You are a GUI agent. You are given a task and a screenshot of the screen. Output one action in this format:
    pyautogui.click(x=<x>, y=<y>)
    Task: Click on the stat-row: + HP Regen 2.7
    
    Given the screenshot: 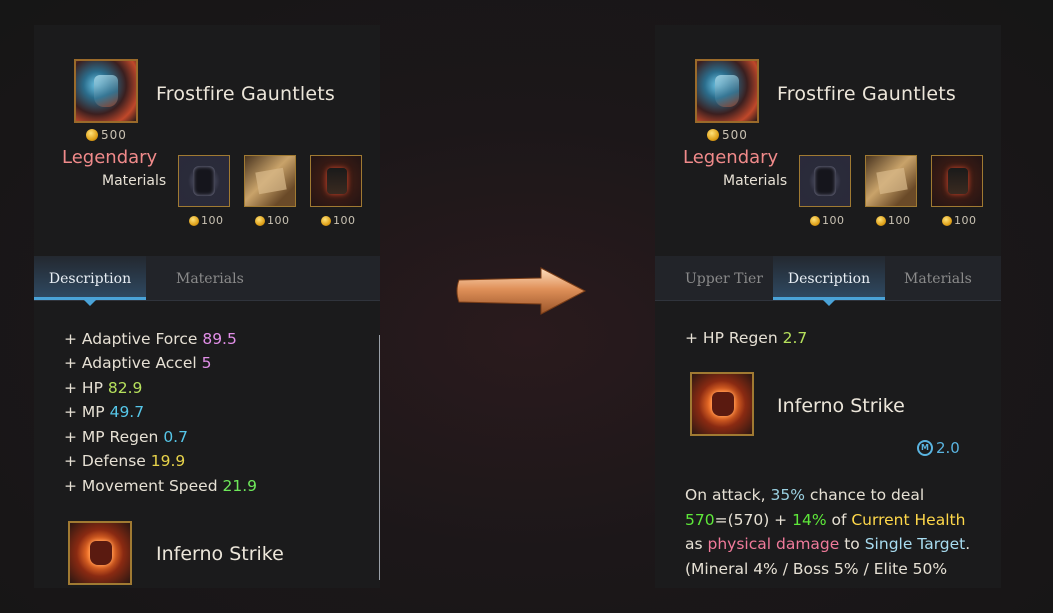 What is the action you would take?
    pyautogui.click(x=746, y=338)
    